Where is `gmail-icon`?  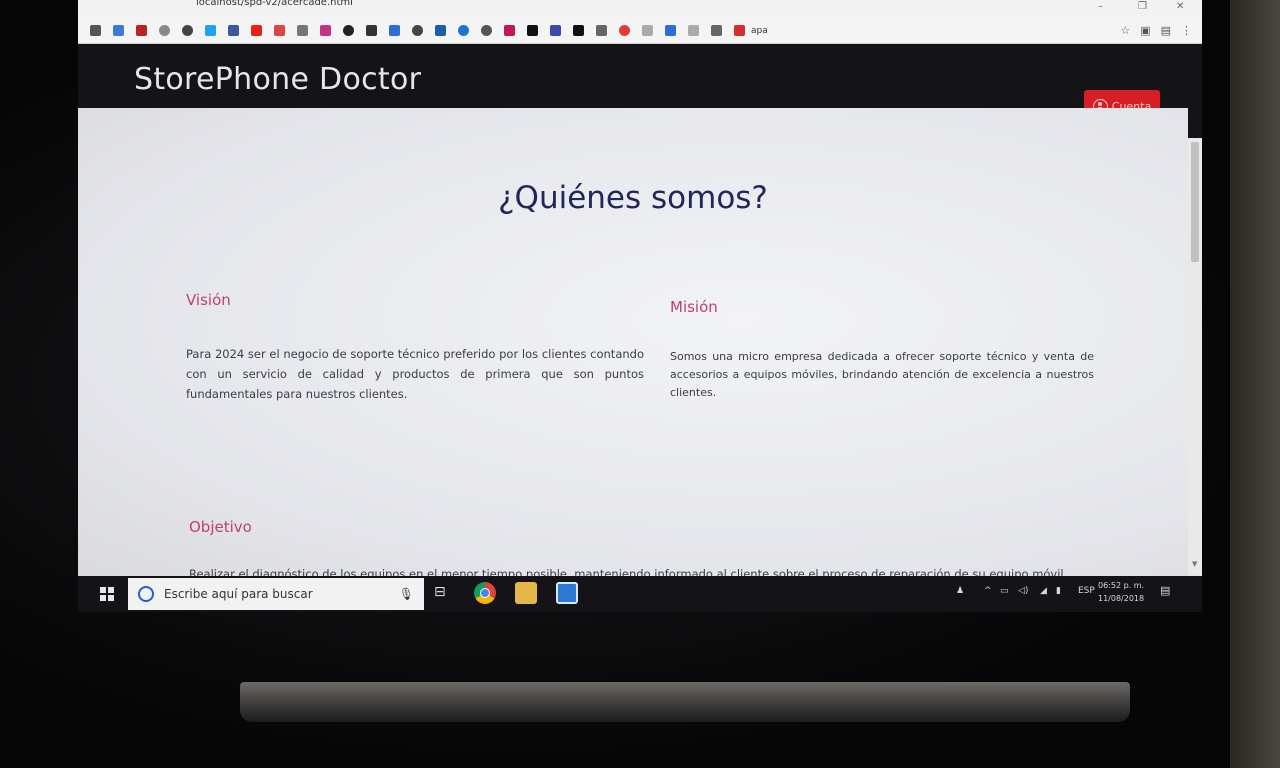 gmail-icon is located at coordinates (302, 30).